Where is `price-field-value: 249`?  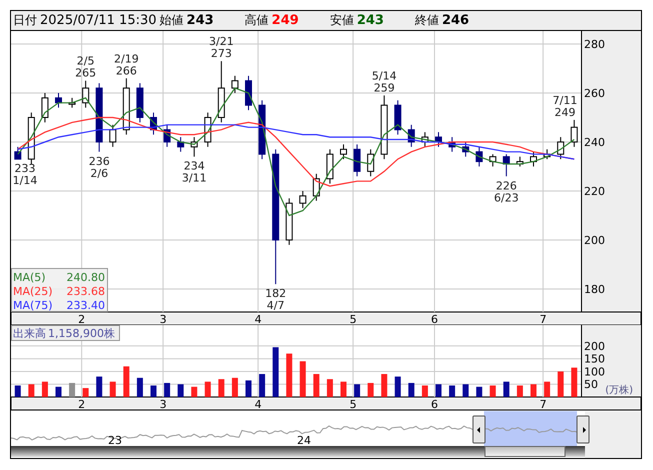 price-field-value: 249 is located at coordinates (285, 20).